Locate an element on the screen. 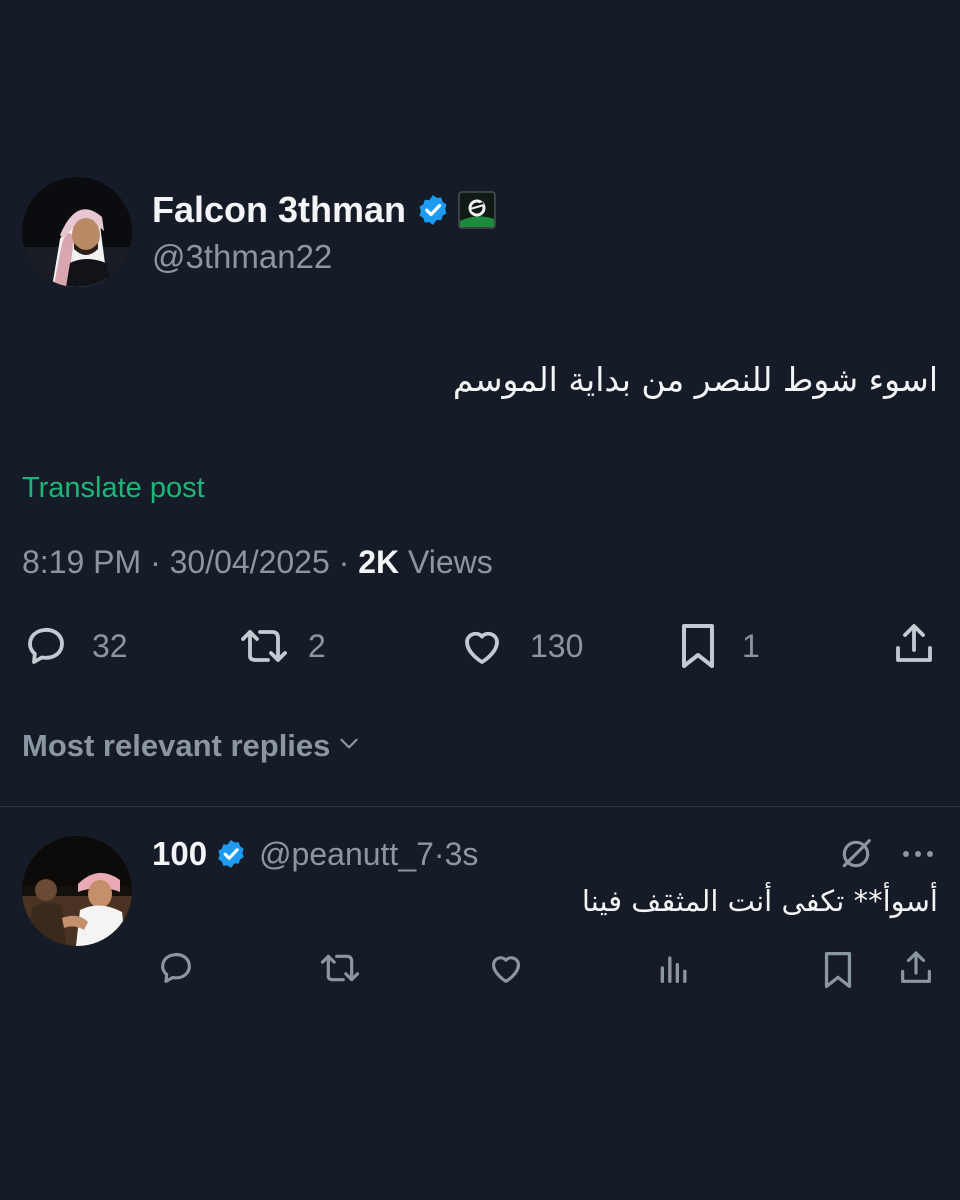  reply-like-button is located at coordinates (506, 968).